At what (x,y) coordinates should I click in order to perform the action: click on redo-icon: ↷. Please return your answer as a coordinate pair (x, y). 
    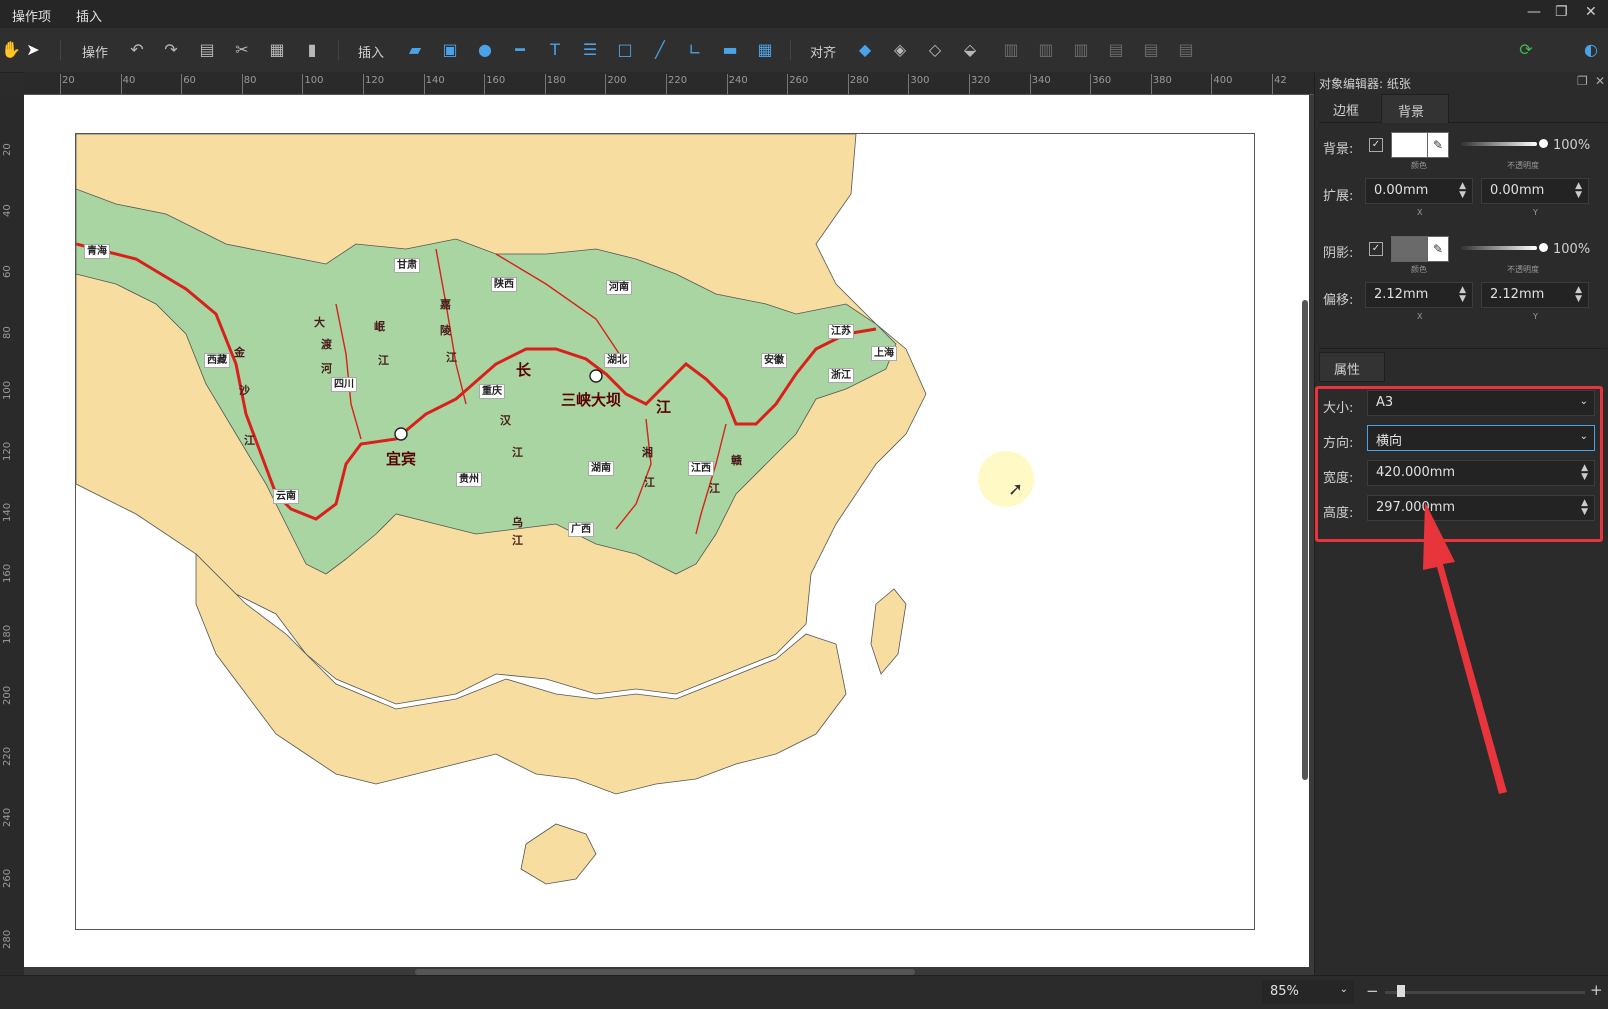
    Looking at the image, I should click on (171, 49).